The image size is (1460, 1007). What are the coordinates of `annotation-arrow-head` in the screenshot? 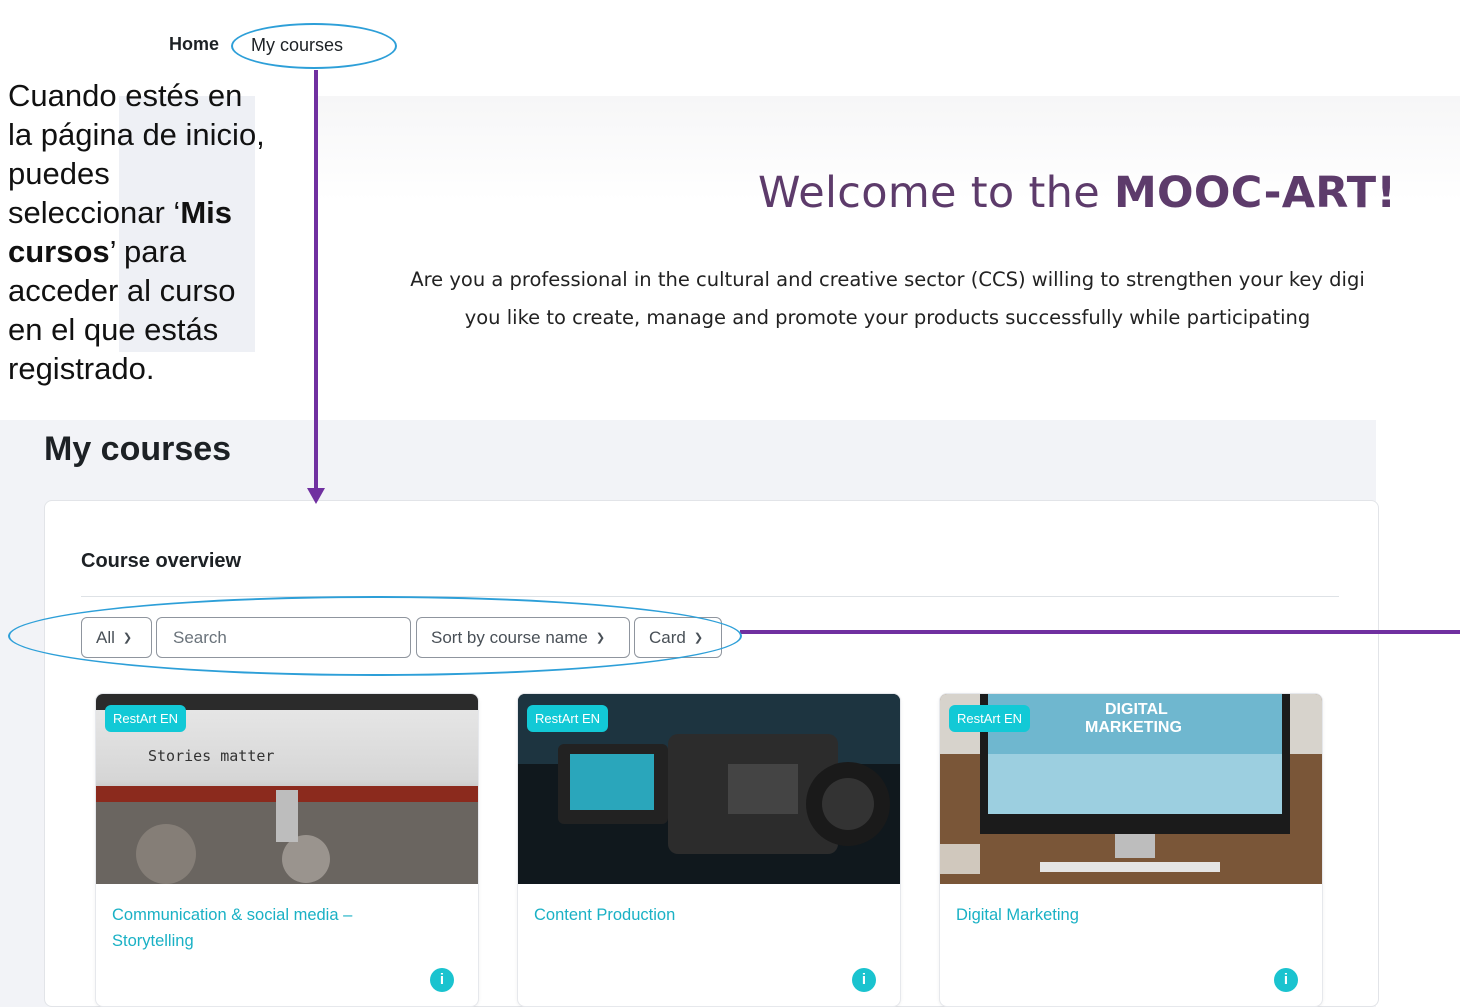 It's located at (316, 496).